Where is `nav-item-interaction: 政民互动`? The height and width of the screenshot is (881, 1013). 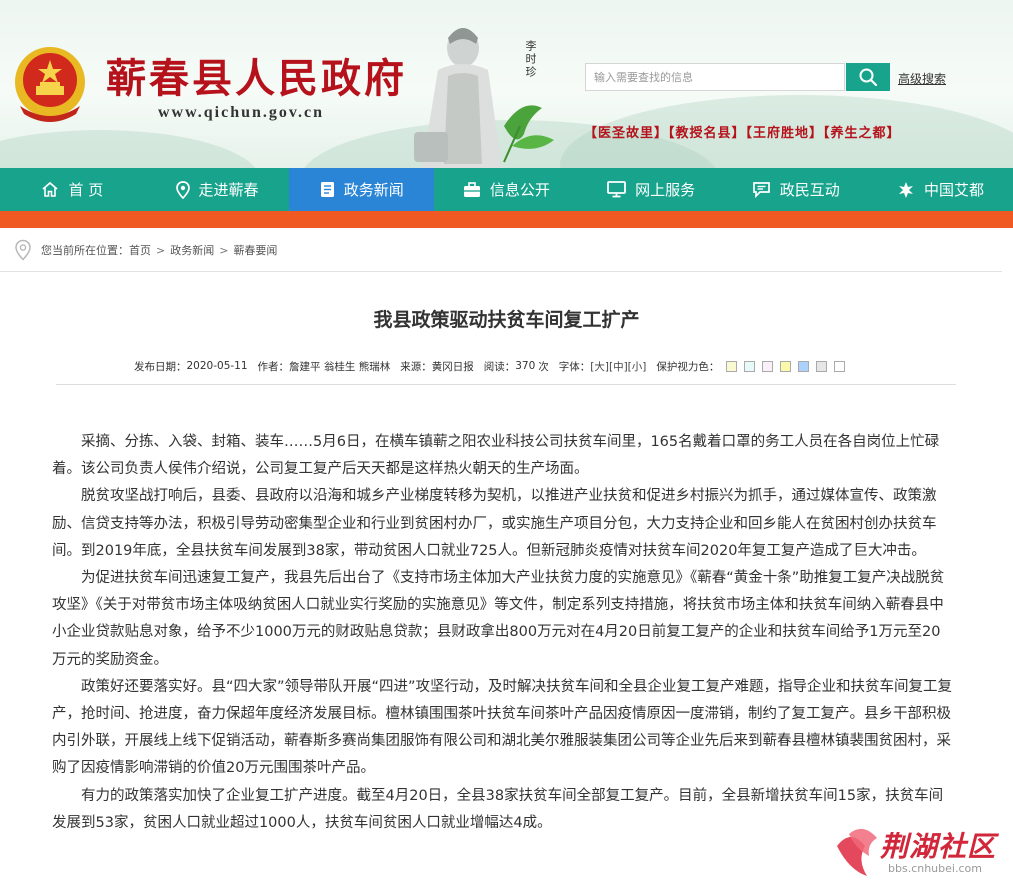
nav-item-interaction: 政民互动 is located at coordinates (795, 189).